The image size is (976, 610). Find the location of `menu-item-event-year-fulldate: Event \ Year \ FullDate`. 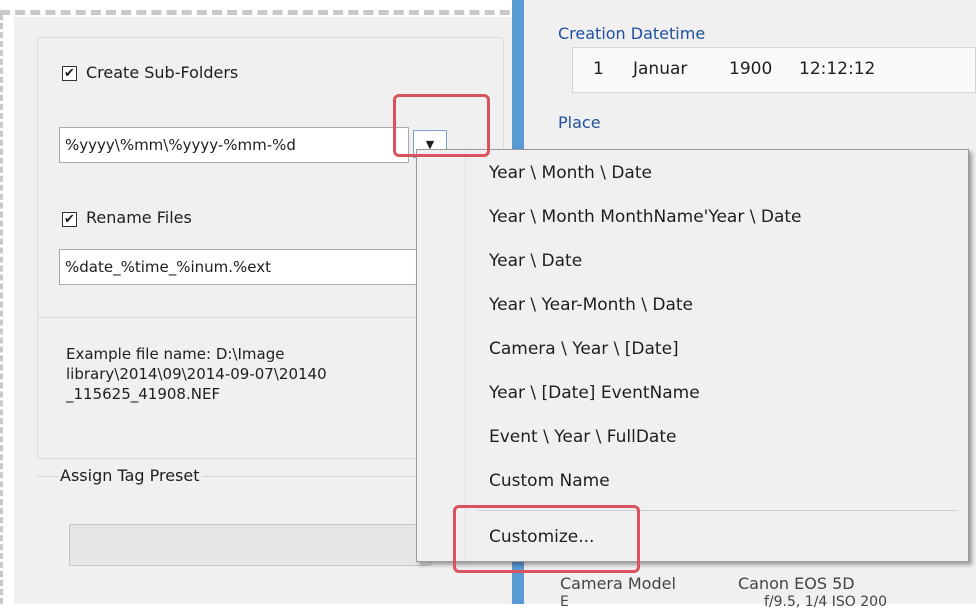

menu-item-event-year-fulldate: Event \ Year \ FullDate is located at coordinates (582, 437).